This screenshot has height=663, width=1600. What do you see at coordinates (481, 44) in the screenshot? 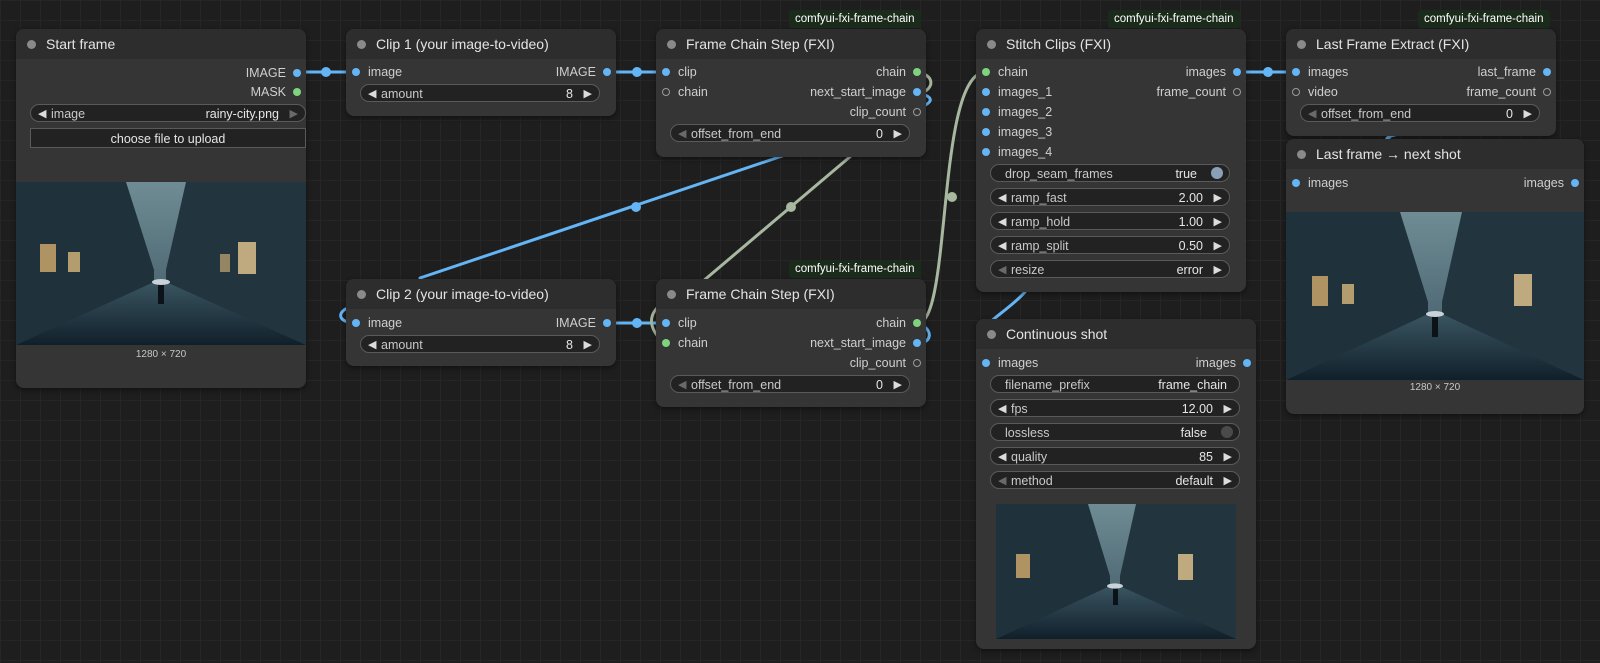
I see `node-title: Clip 1 (your image-to-video)` at bounding box center [481, 44].